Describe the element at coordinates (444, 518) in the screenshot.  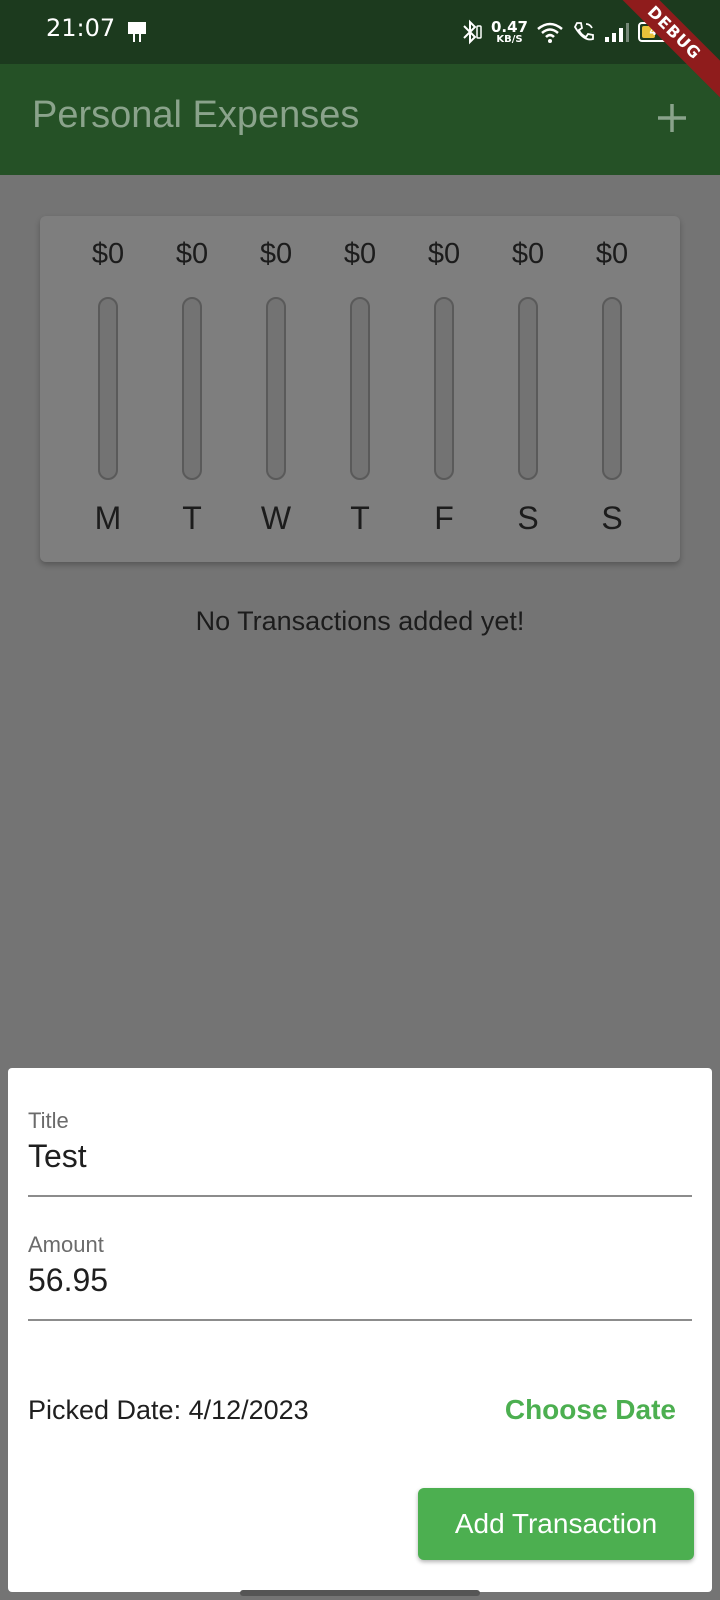
I see `chart-bar-day-label: F` at that location.